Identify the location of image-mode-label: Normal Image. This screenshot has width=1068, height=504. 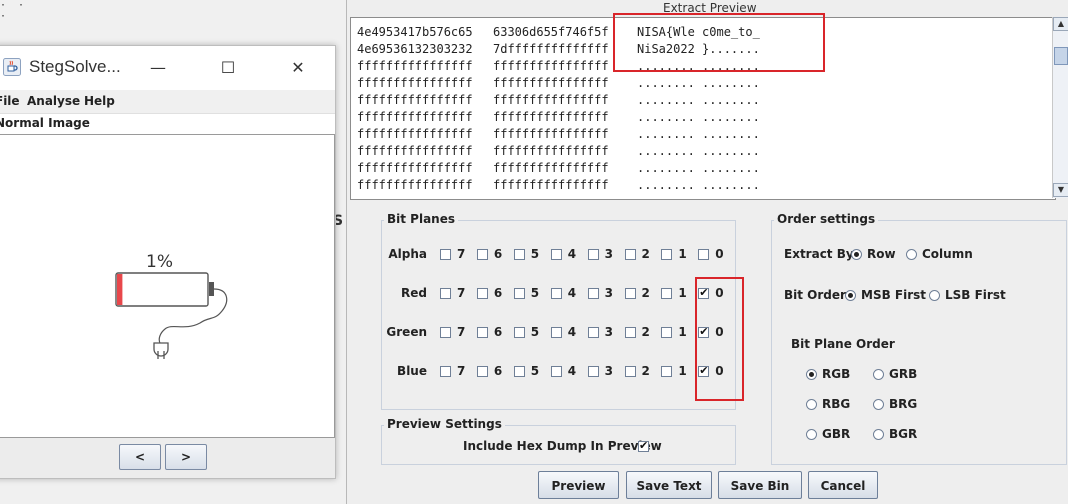
(45, 123).